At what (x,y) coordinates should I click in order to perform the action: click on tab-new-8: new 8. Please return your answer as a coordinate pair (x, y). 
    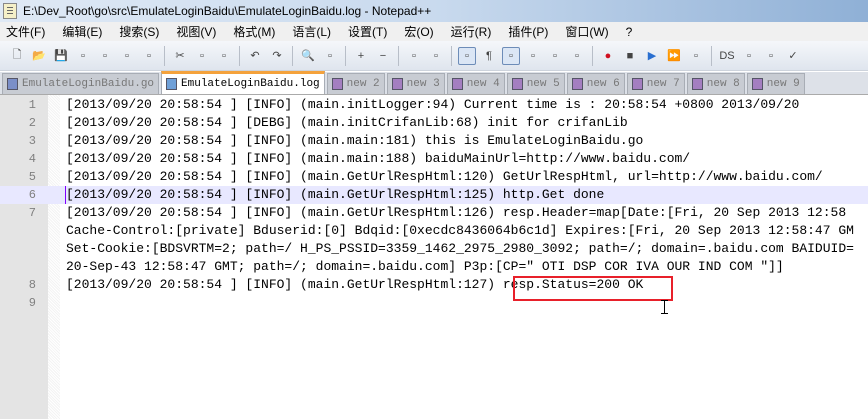
    Looking at the image, I should click on (715, 83).